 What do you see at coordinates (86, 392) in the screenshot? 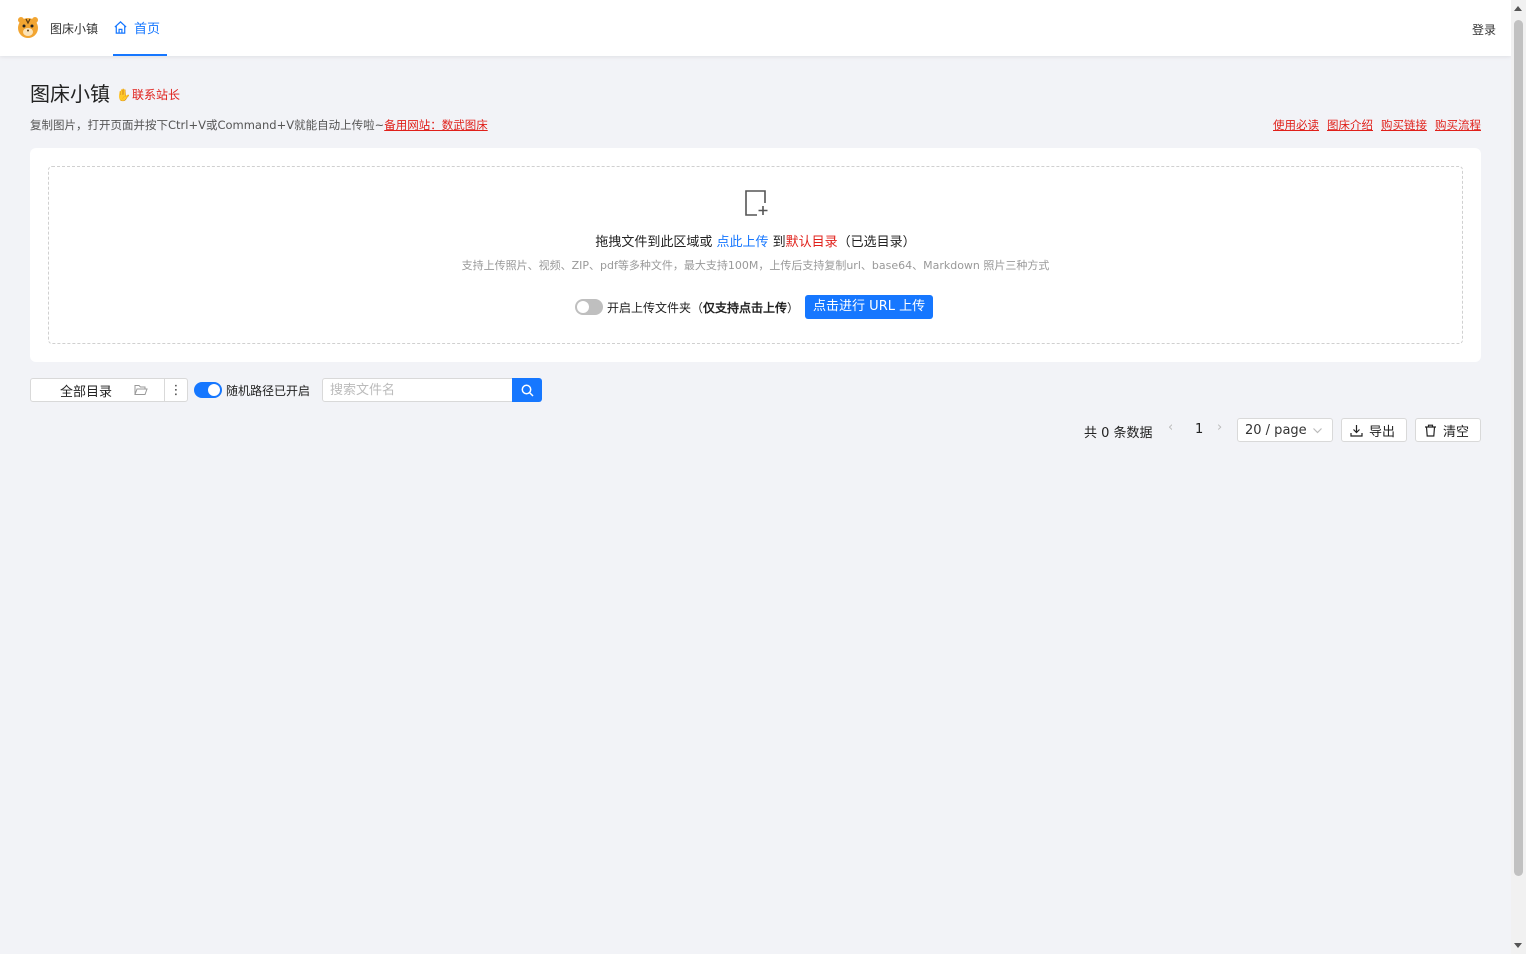
I see `directory-select-label: 全部目录` at bounding box center [86, 392].